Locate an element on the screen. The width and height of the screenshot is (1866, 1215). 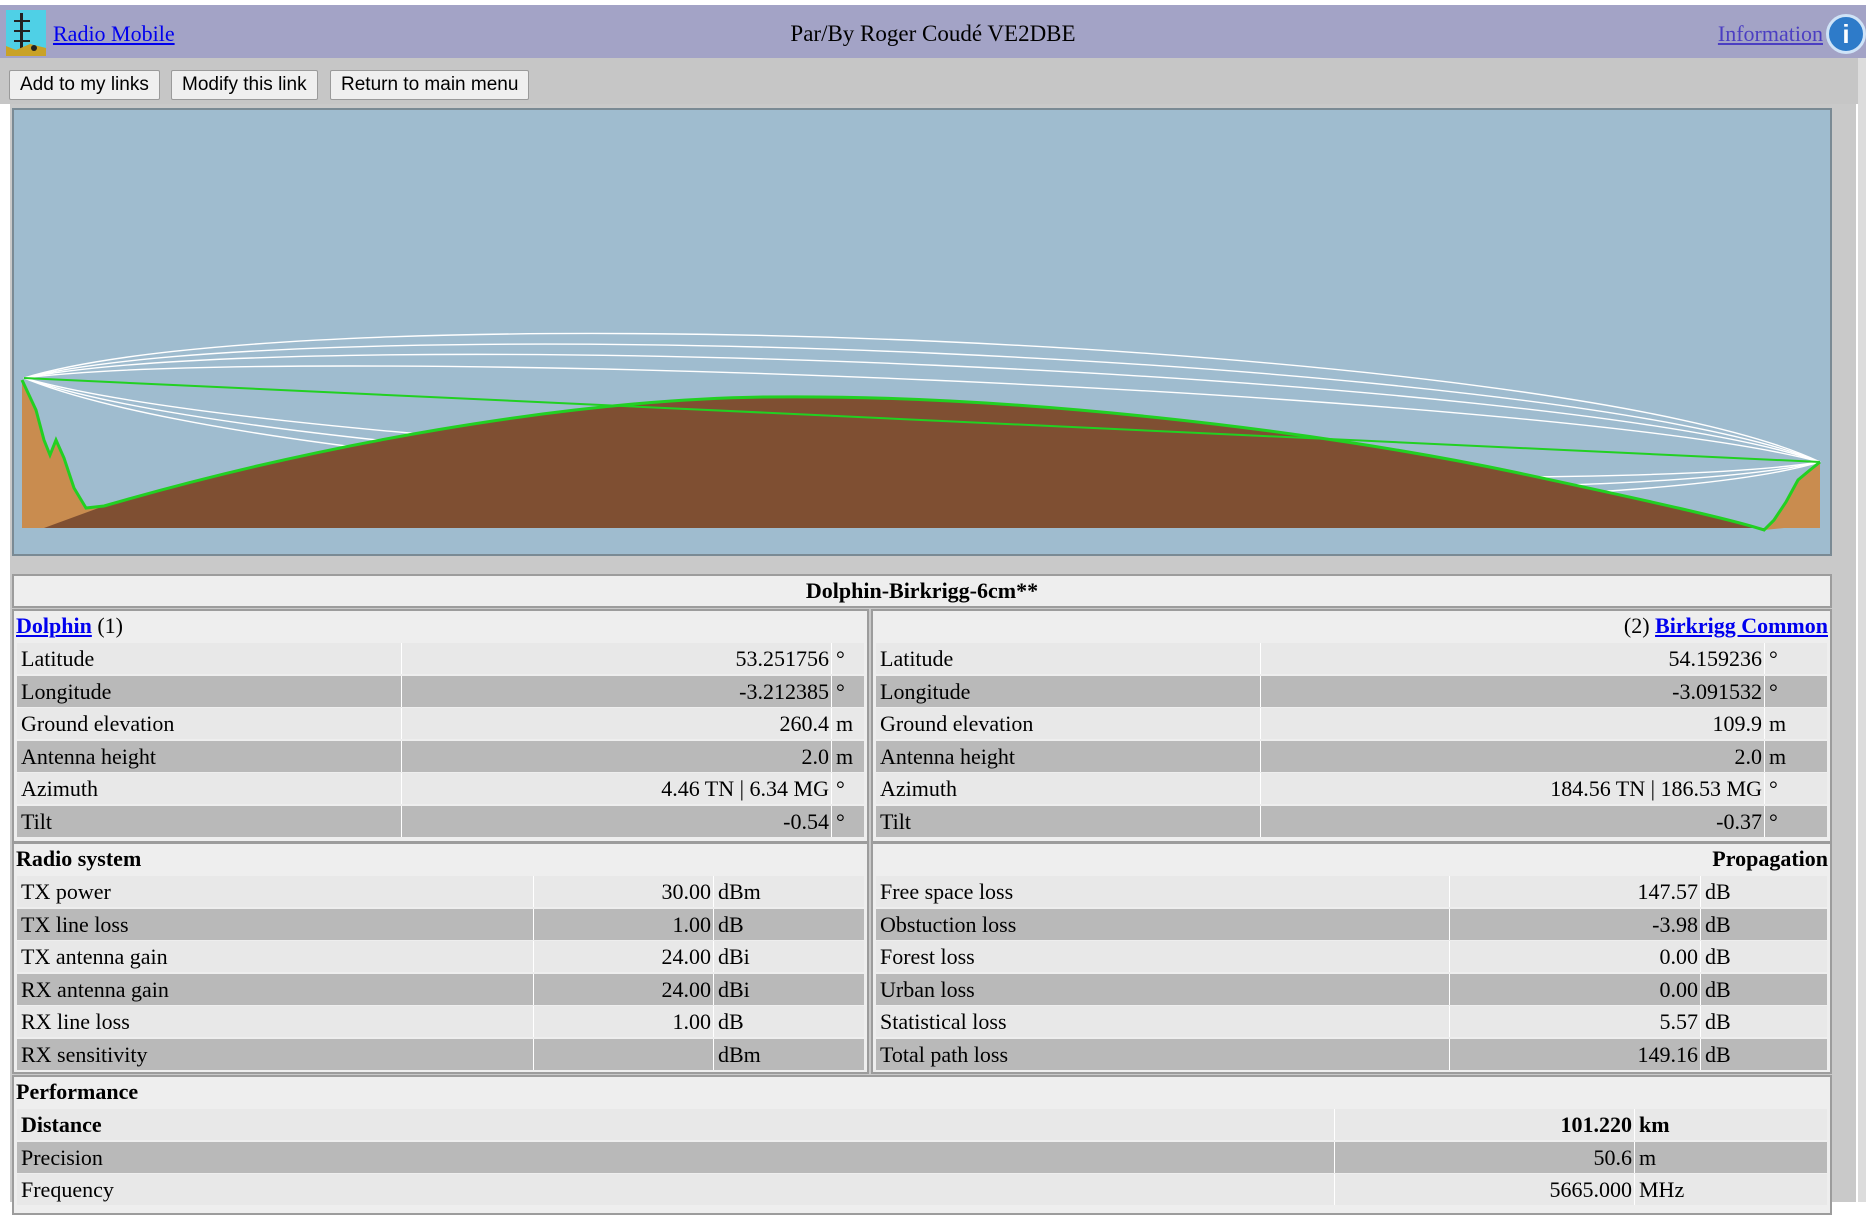
propagation-row: Obstuction loss -3.98 dB is located at coordinates (1351, 924).